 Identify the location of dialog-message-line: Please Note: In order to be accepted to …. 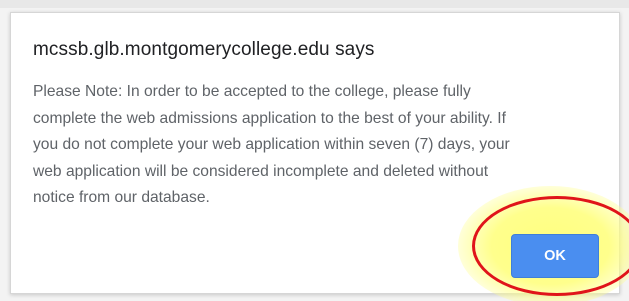
(252, 91).